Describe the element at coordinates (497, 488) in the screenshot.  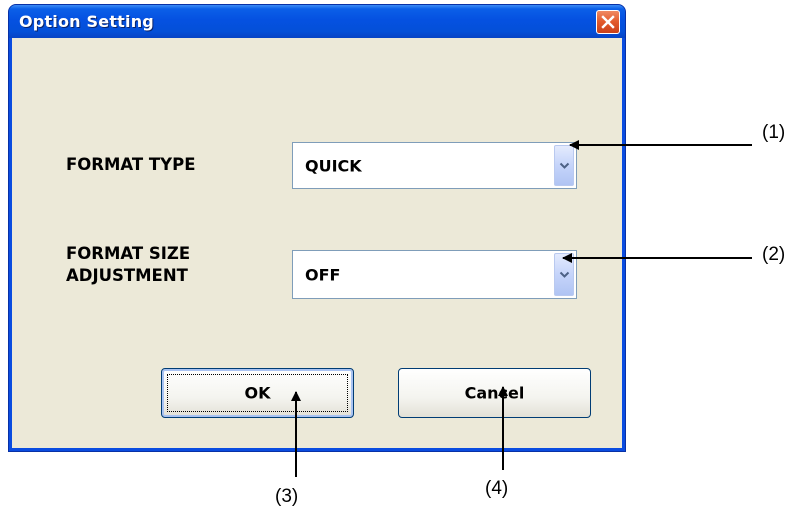
I see `callout-label-4: (4)` at that location.